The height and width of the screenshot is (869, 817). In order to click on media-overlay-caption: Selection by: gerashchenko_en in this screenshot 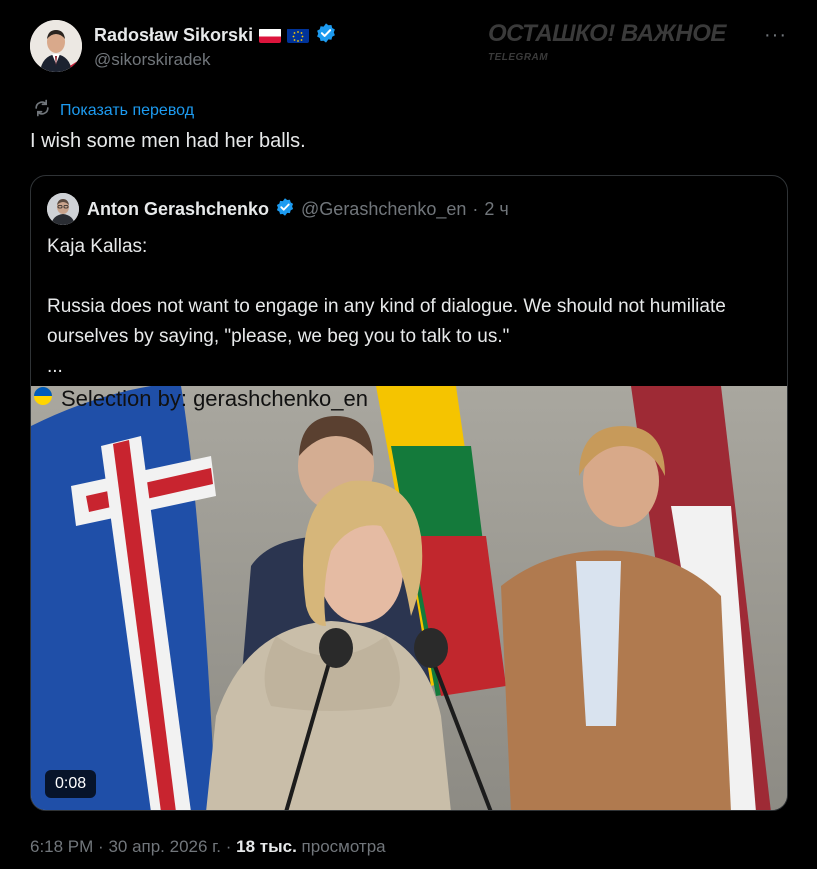, I will do `click(200, 399)`.